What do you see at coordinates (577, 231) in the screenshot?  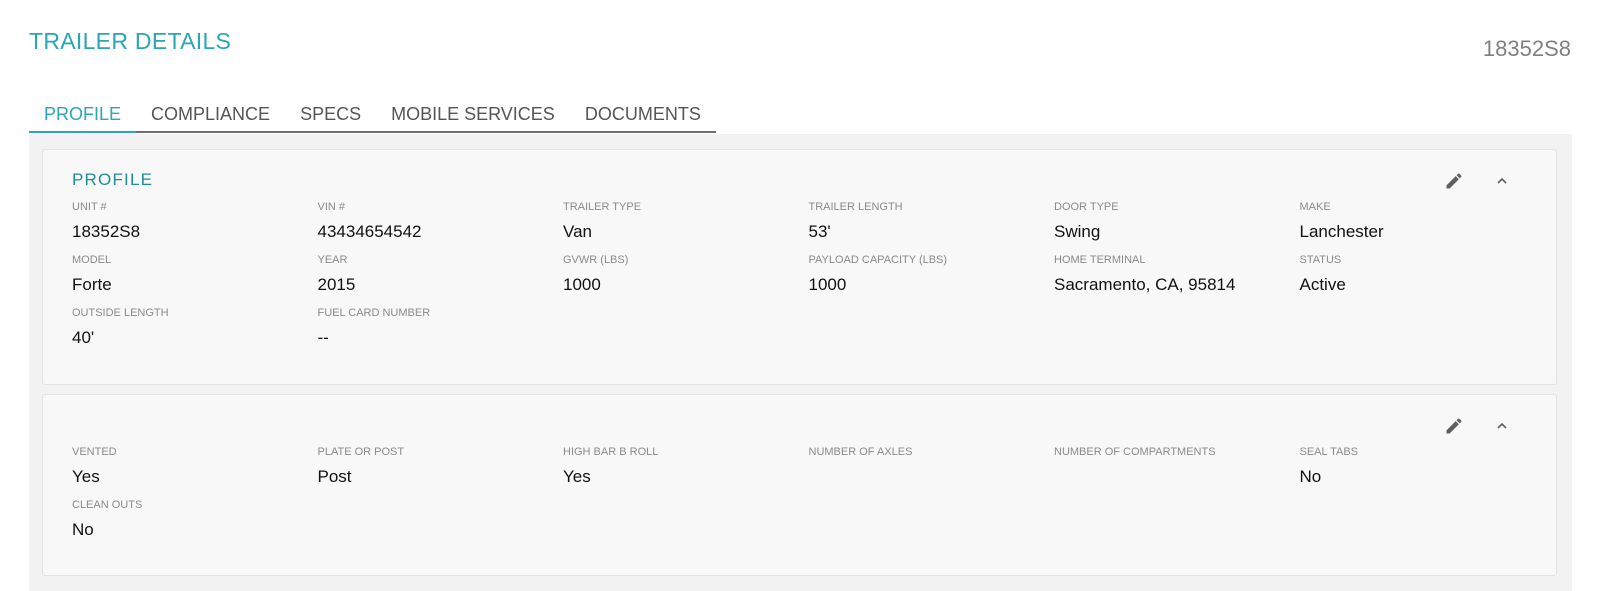 I see `field-value: Van` at bounding box center [577, 231].